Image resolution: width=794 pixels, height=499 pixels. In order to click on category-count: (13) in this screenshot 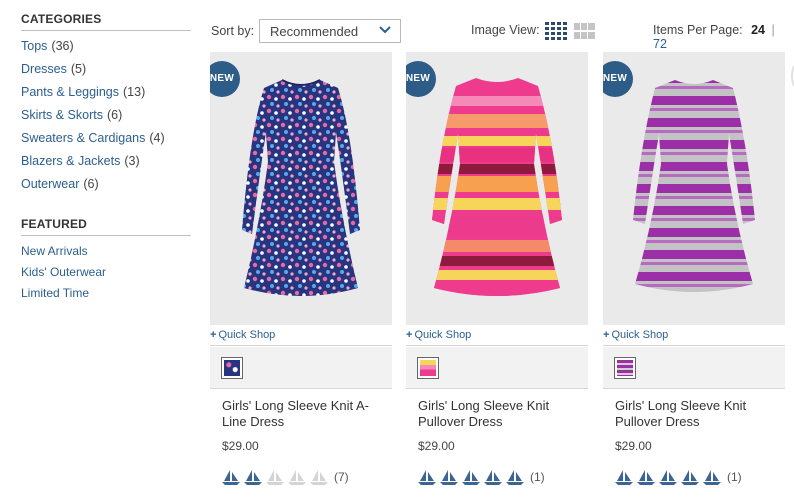, I will do `click(134, 92)`.